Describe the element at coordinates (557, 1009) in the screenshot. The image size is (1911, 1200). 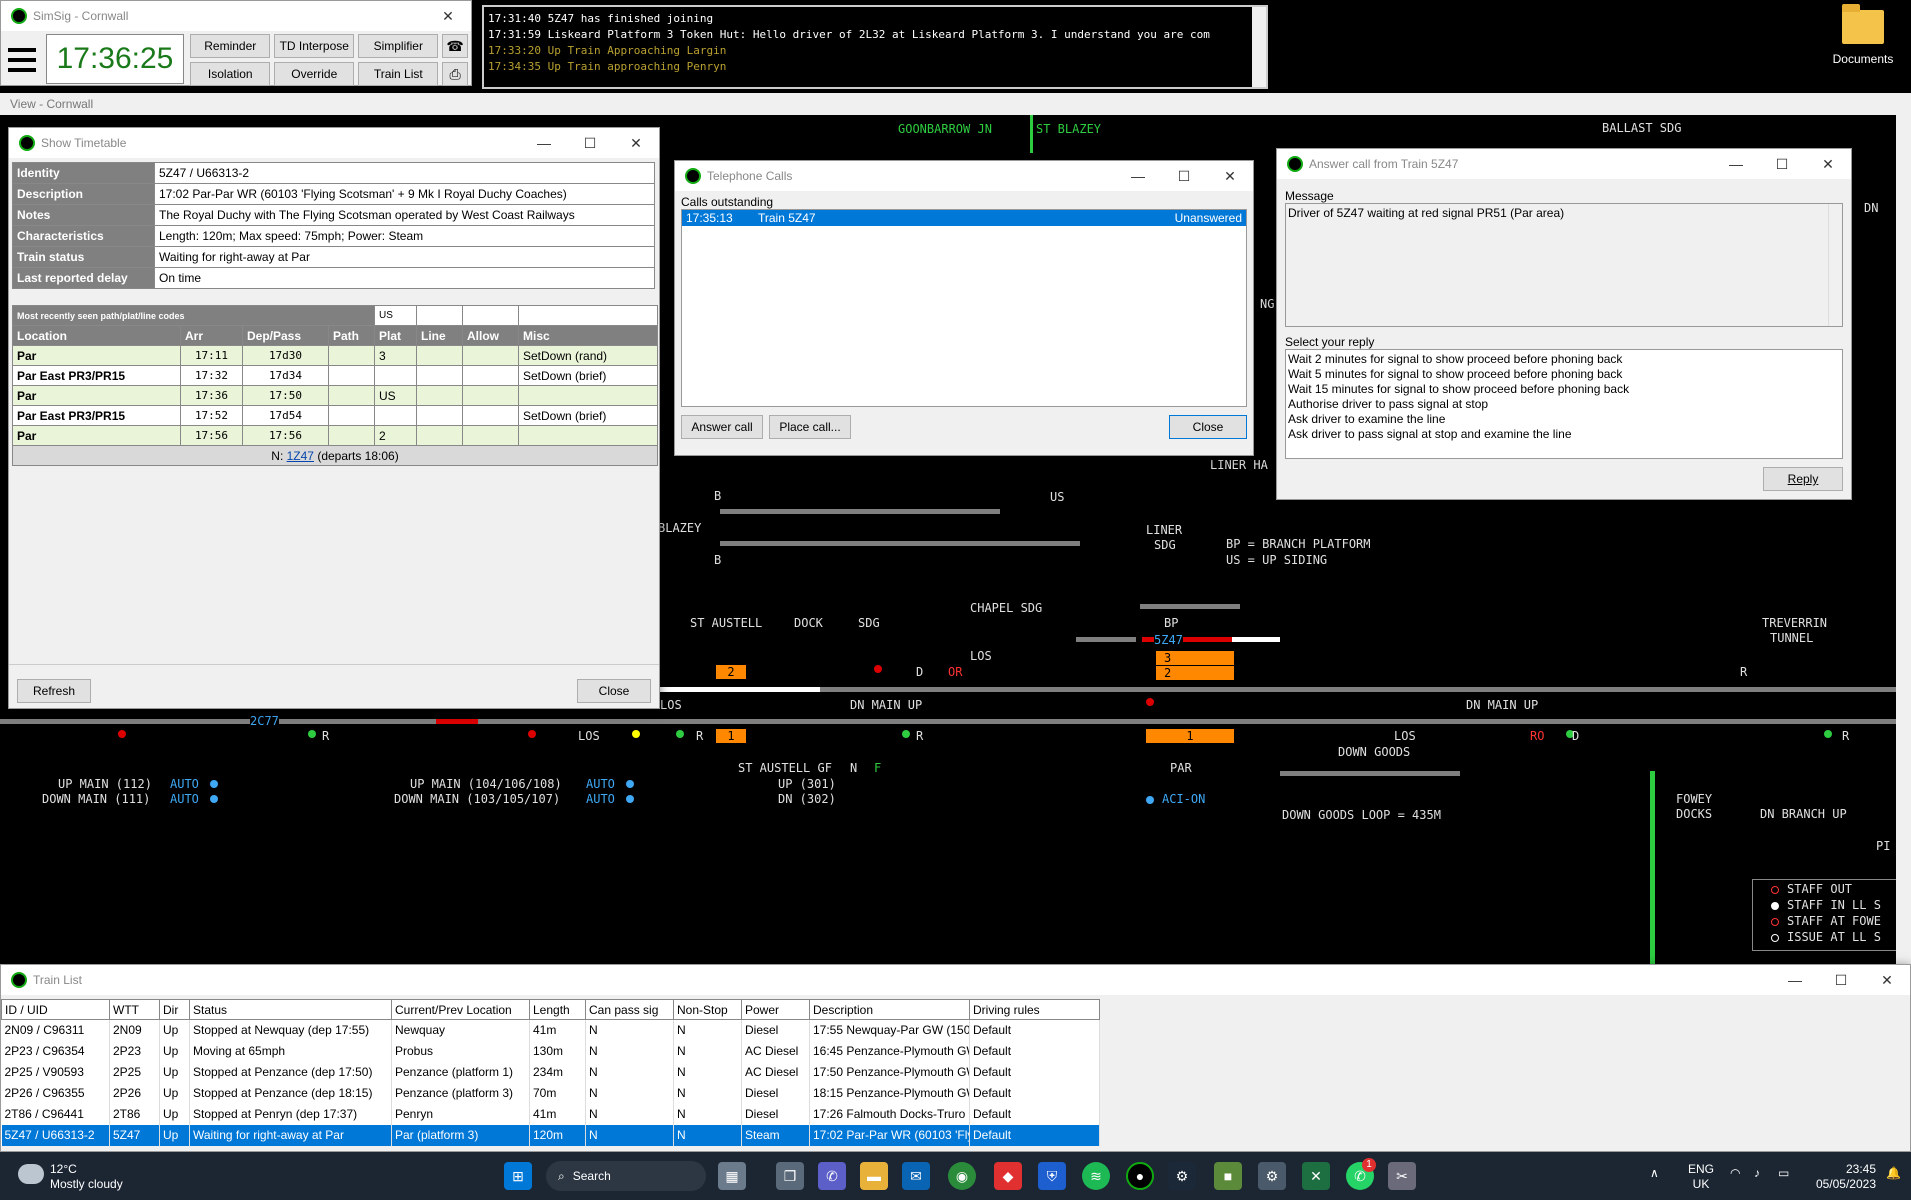
I see `col-length: Length` at that location.